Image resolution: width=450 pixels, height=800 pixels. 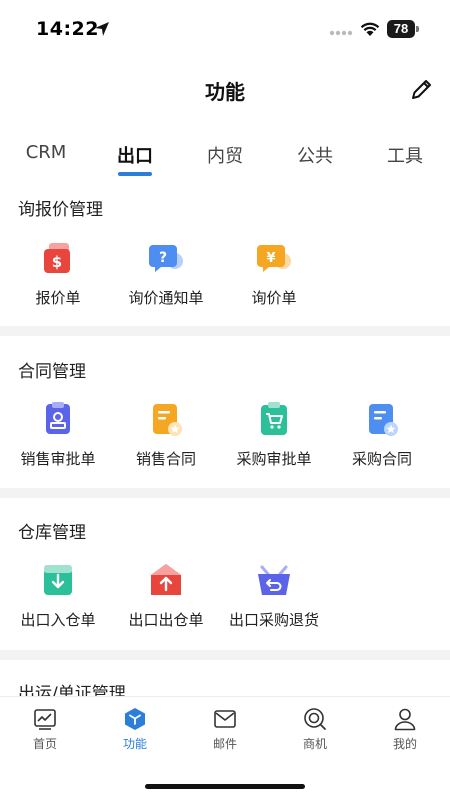 What do you see at coordinates (58, 418) in the screenshot?
I see `stamp-icon` at bounding box center [58, 418].